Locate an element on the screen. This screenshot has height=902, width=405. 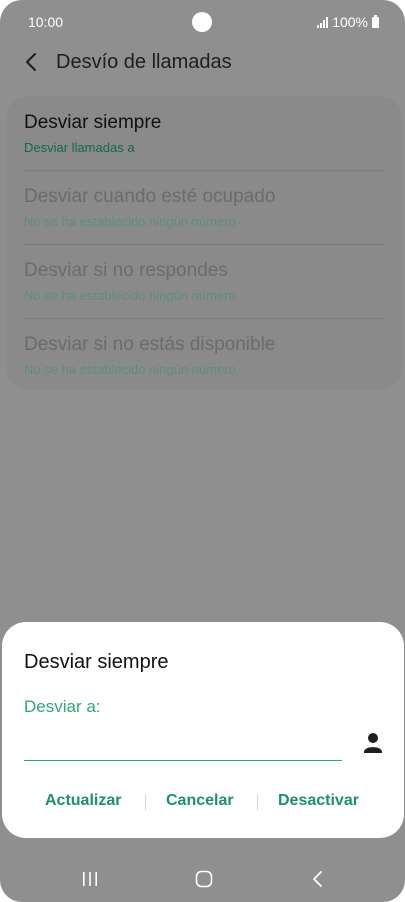
contact-picker-button is located at coordinates (373, 743).